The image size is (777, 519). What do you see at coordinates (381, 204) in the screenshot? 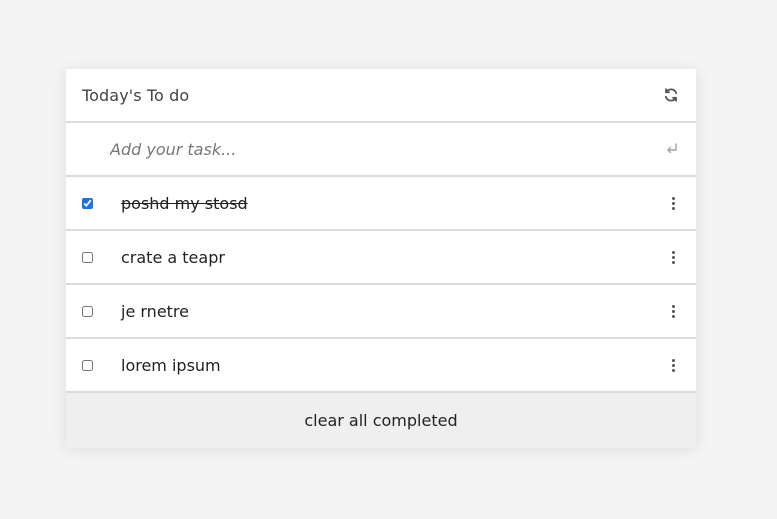
I see `task-item: poshd my stosd` at bounding box center [381, 204].